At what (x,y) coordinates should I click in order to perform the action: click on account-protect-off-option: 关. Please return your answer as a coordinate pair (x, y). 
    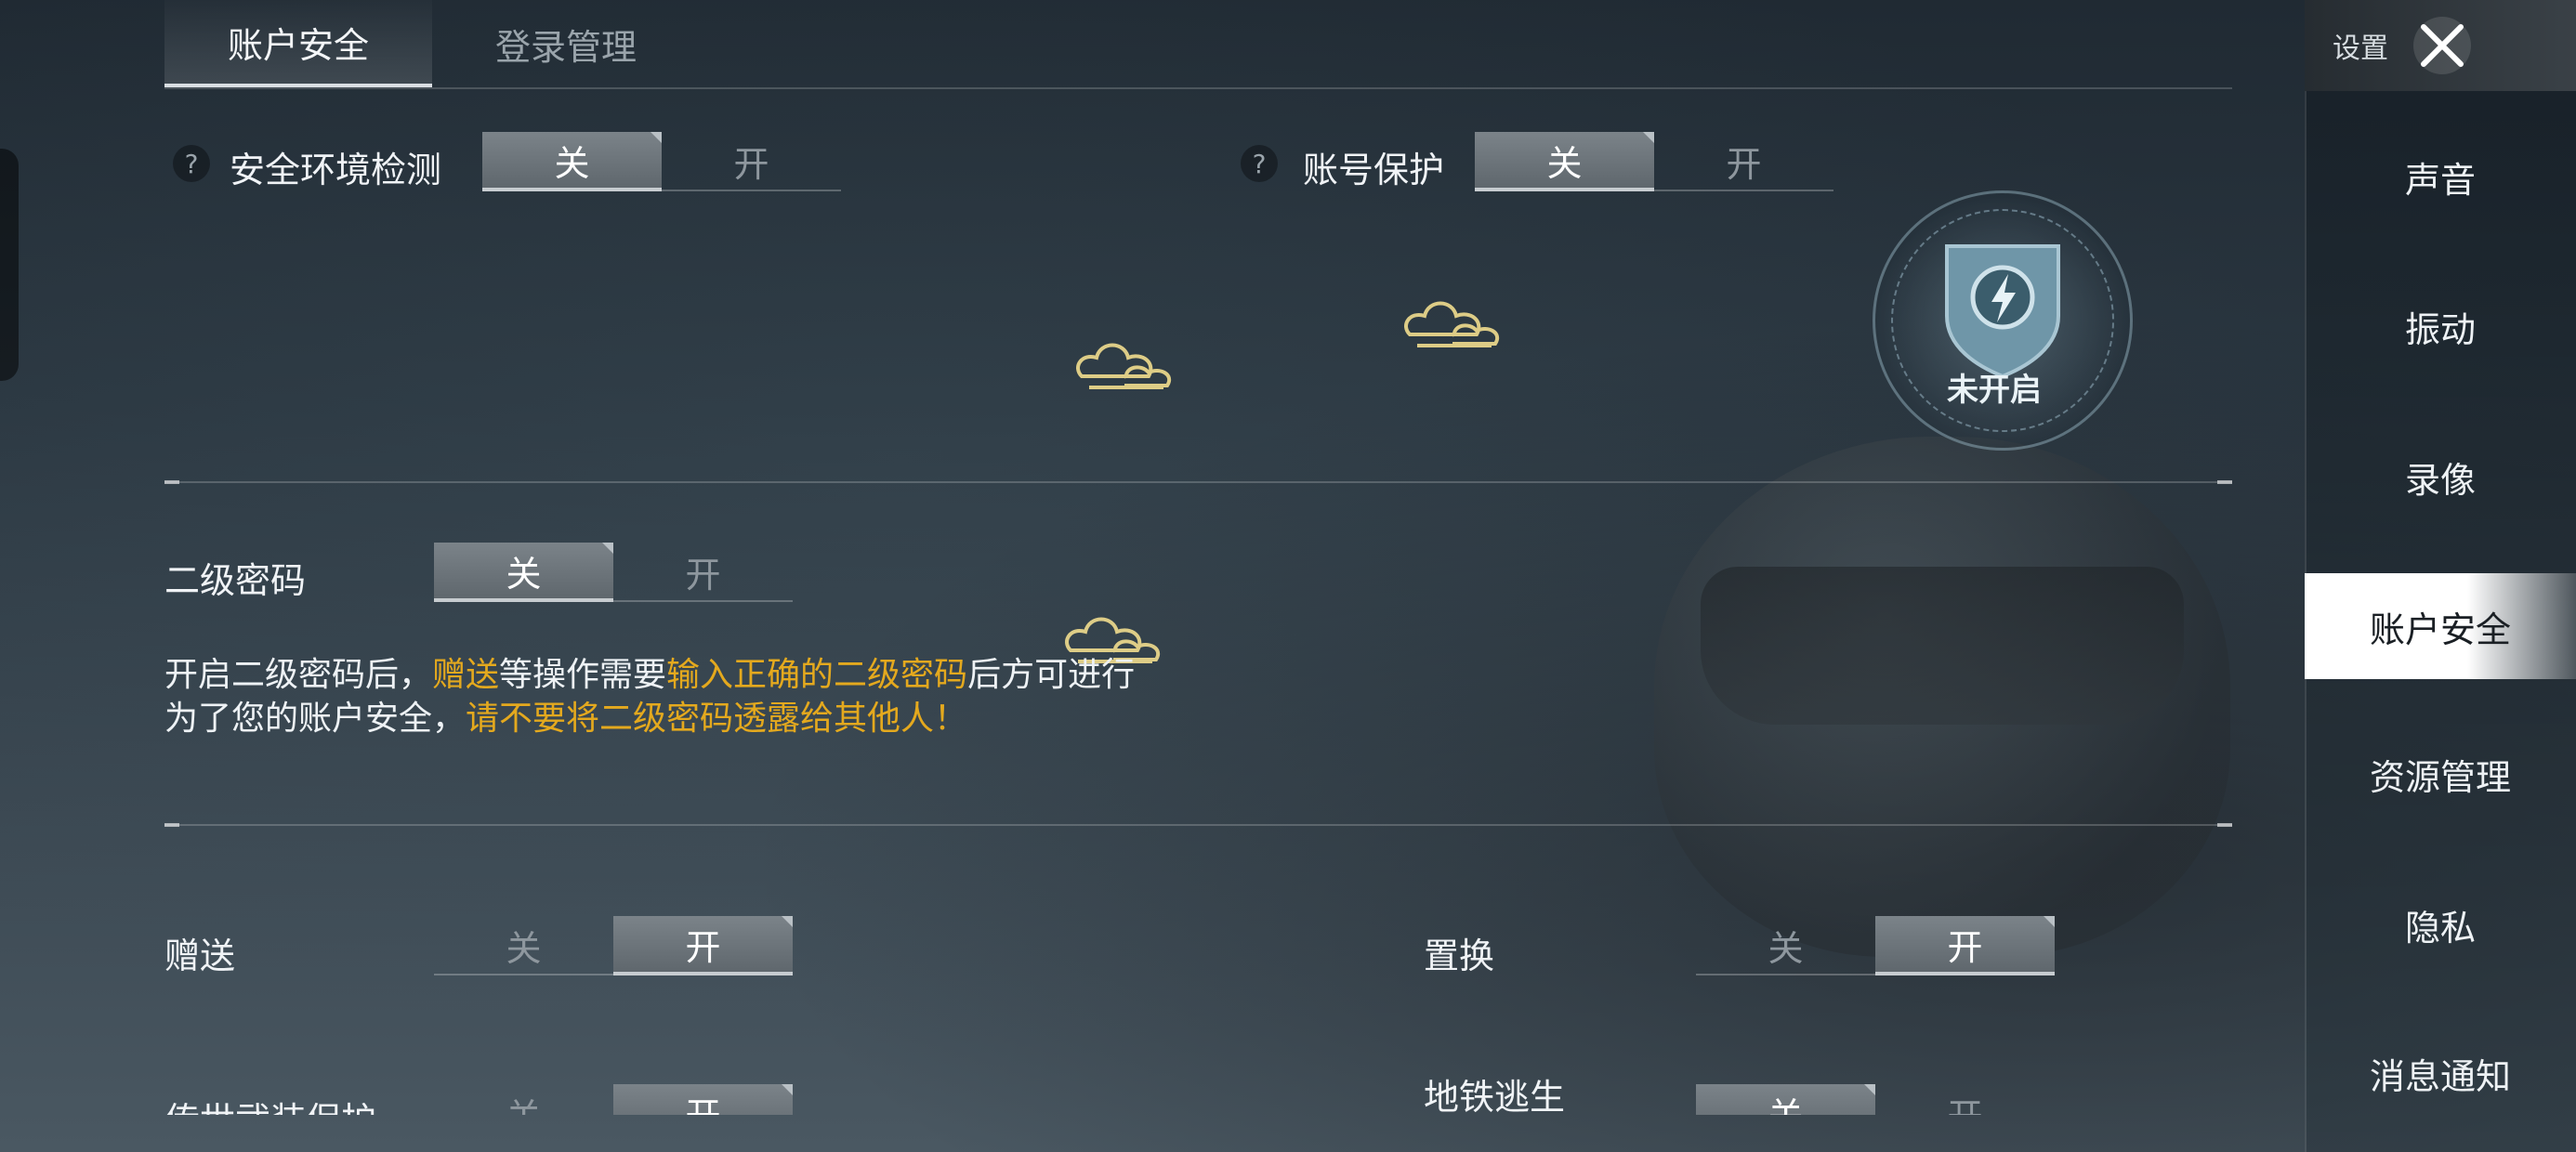
    Looking at the image, I should click on (1564, 161).